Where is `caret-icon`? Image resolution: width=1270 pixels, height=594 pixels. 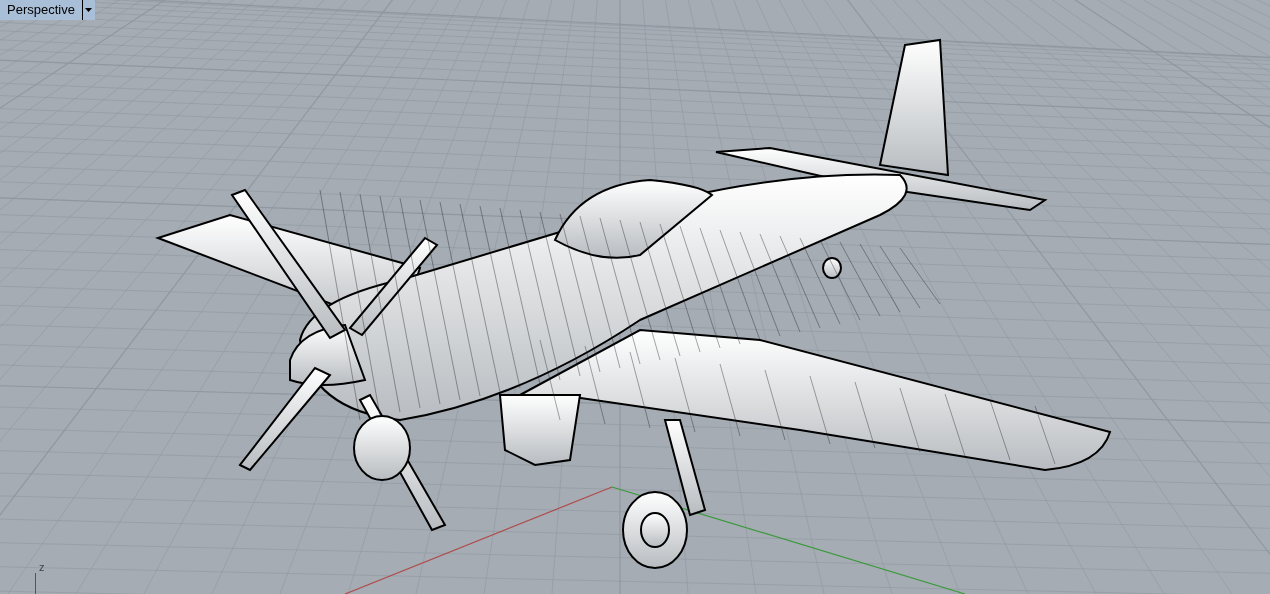 caret-icon is located at coordinates (89, 10).